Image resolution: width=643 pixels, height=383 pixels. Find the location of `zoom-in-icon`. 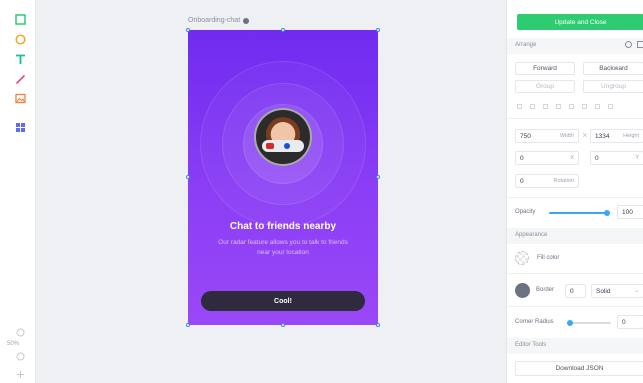

zoom-in-icon is located at coordinates (20, 332).